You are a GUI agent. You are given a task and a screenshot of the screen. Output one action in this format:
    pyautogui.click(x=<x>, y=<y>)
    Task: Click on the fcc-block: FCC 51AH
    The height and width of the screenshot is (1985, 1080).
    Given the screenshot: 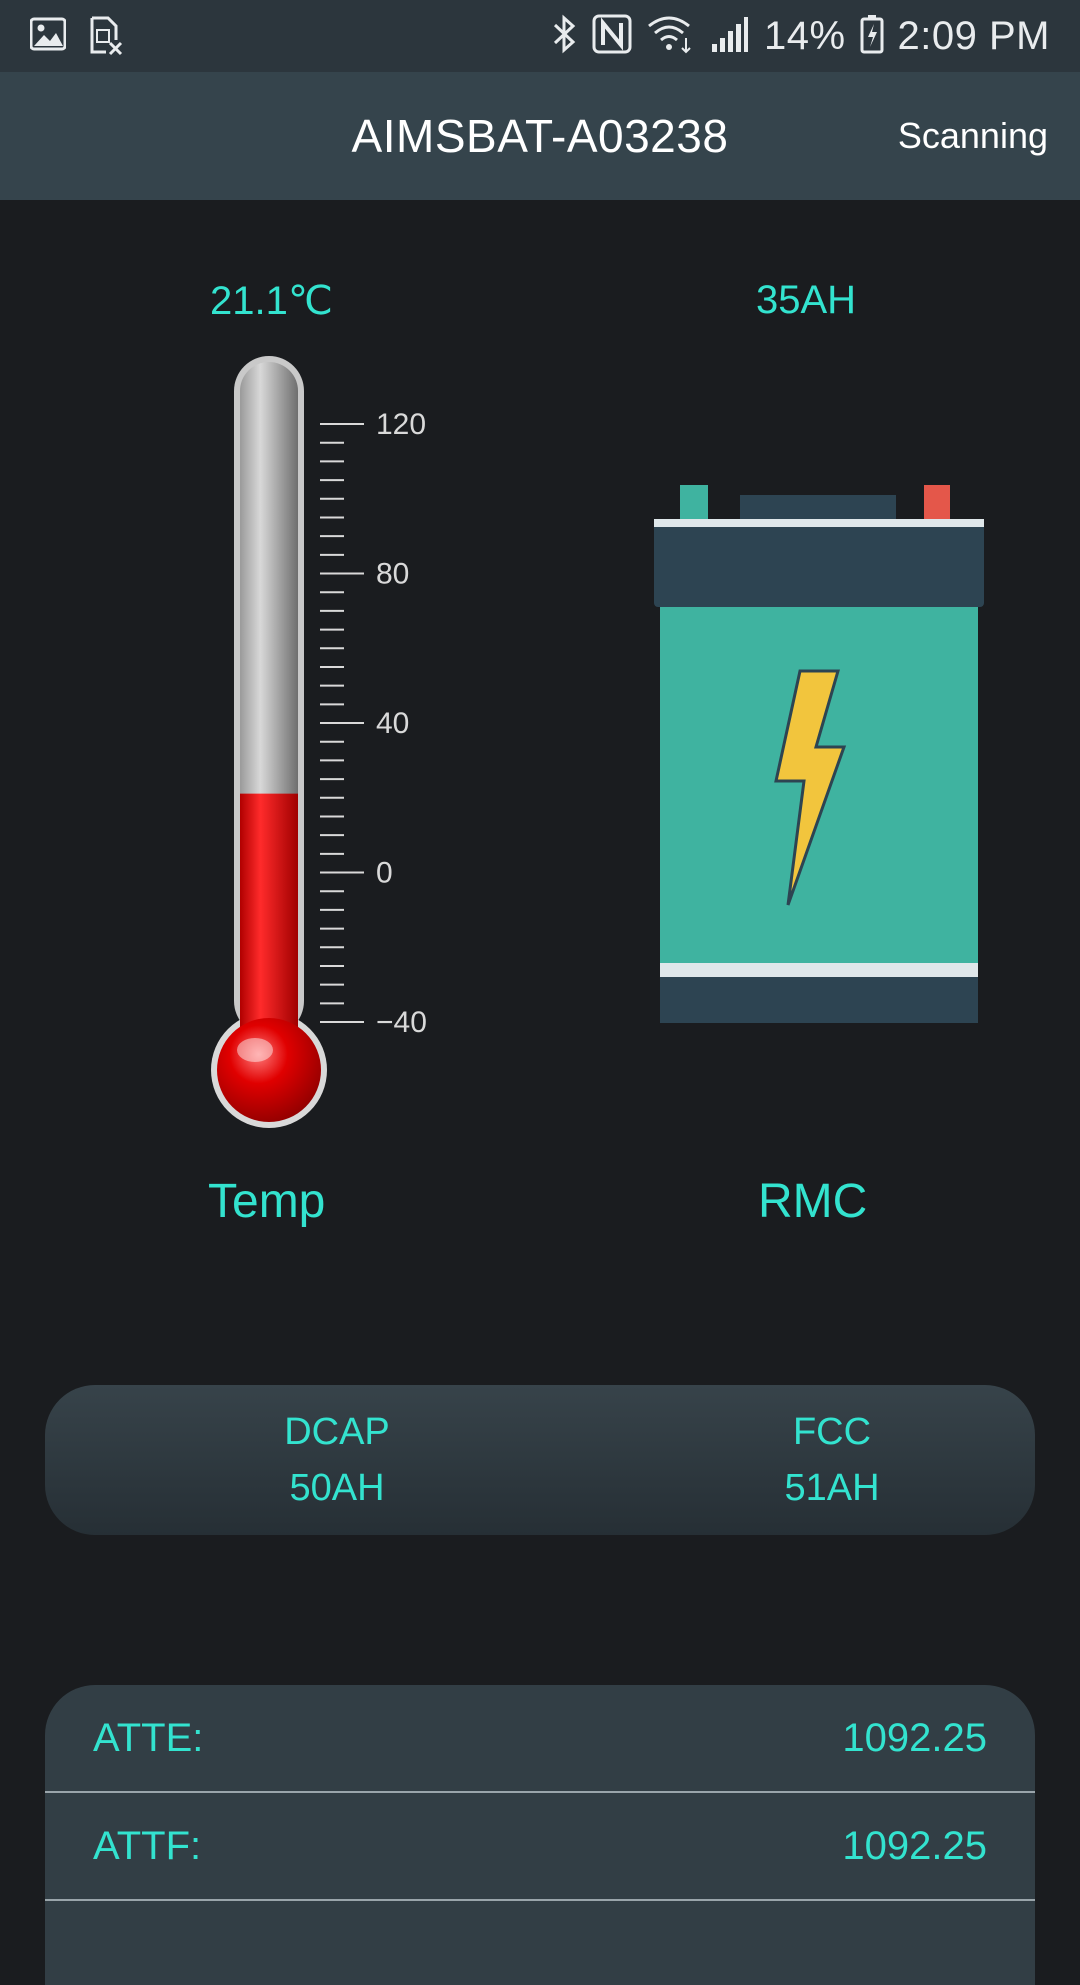 What is the action you would take?
    pyautogui.click(x=832, y=1460)
    